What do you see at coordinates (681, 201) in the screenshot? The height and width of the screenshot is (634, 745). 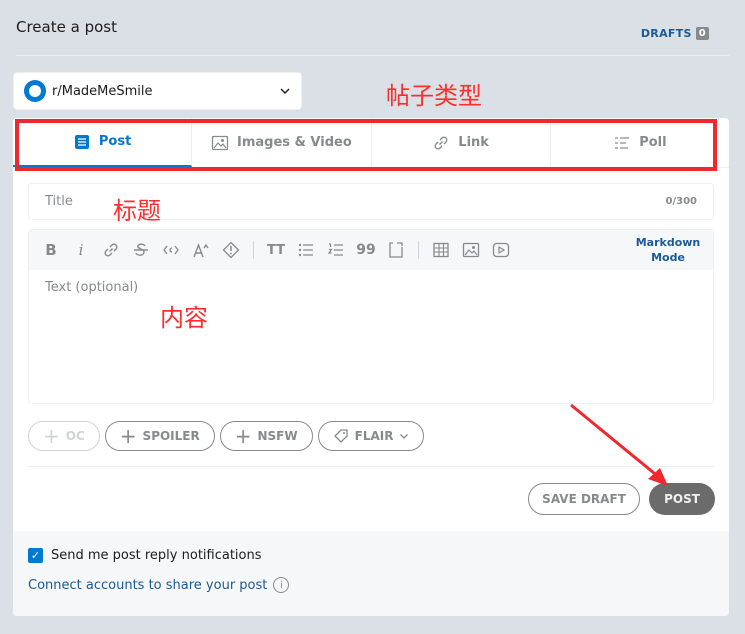 I see `title-char-counter: 0/300` at bounding box center [681, 201].